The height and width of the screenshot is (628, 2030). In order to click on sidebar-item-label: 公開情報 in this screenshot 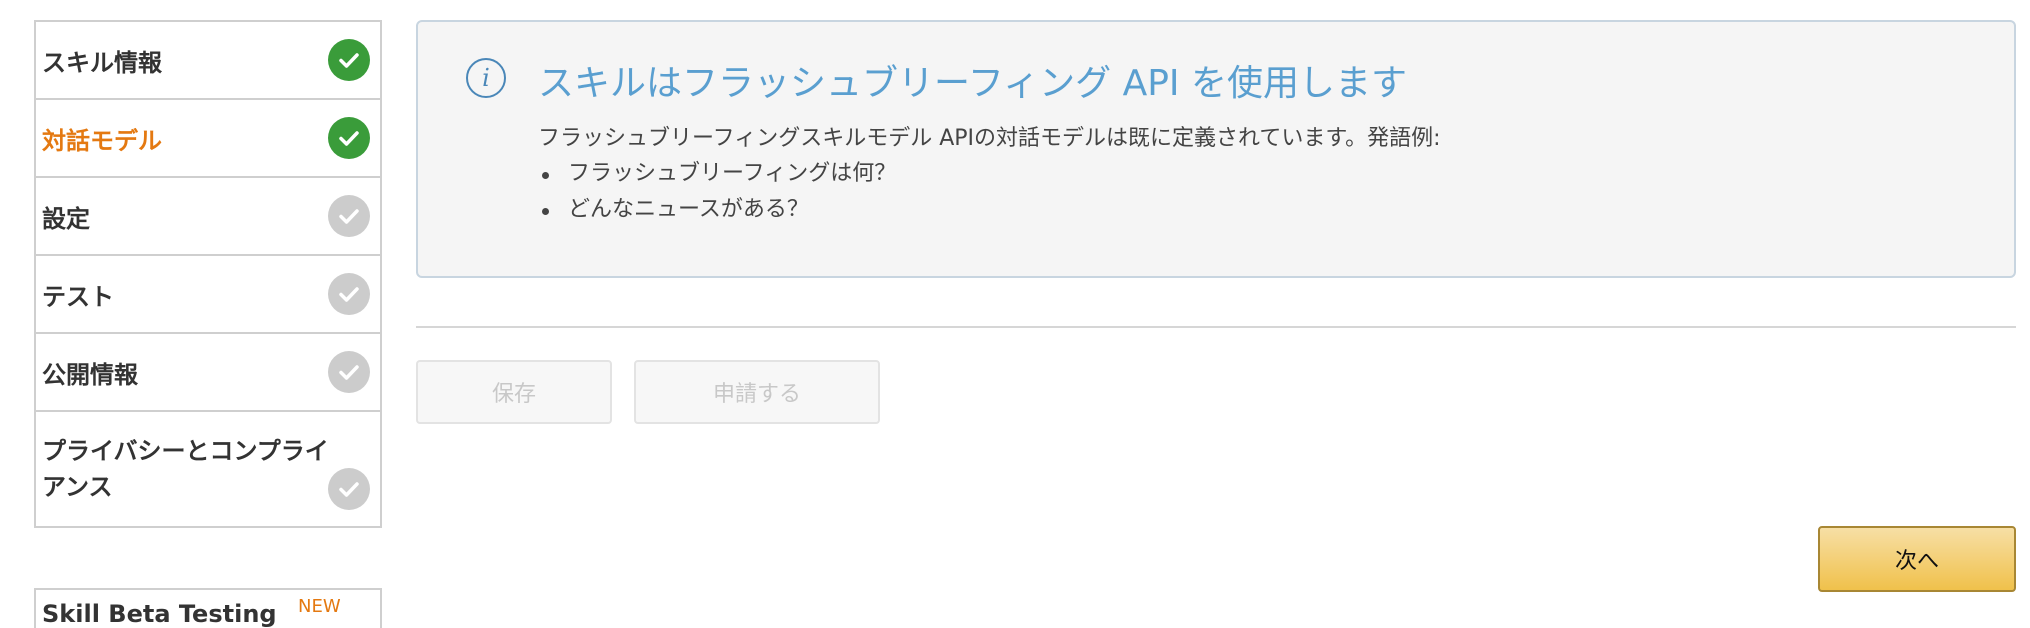, I will do `click(90, 374)`.